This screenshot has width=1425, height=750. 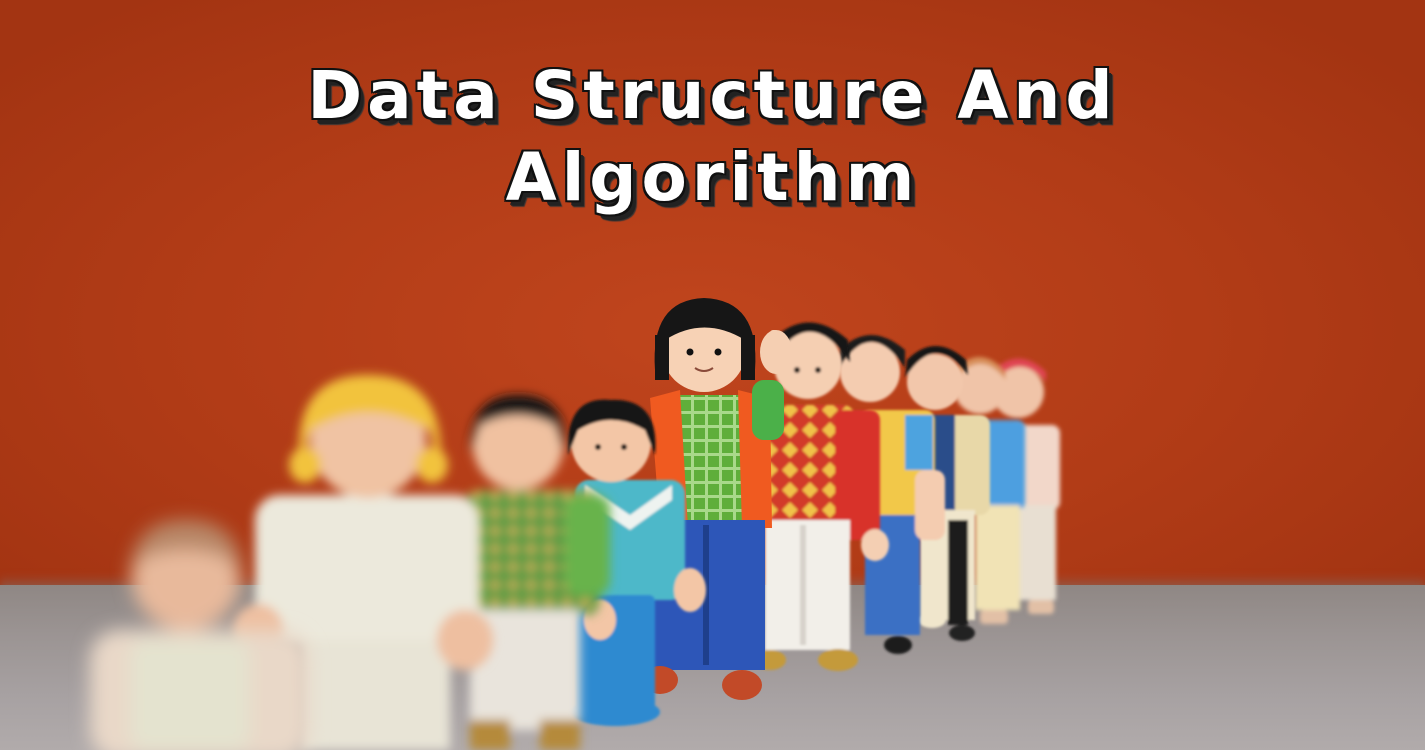 What do you see at coordinates (712, 95) in the screenshot?
I see `title-line-1: Data Structure And` at bounding box center [712, 95].